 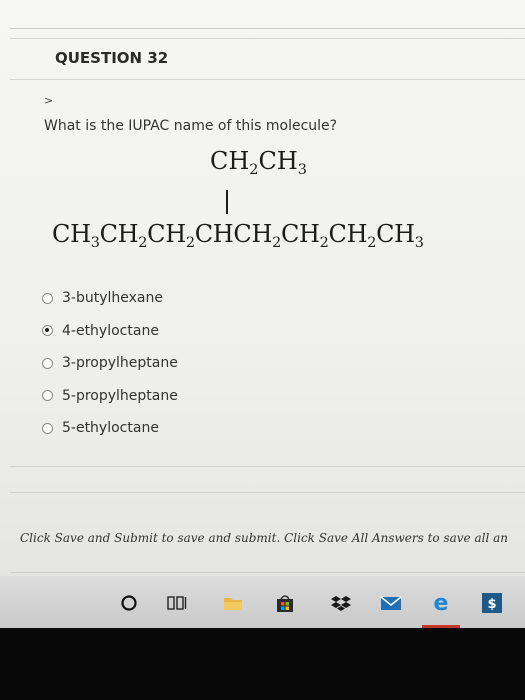 I want to click on option-label: 5-propylheptane, so click(x=120, y=396).